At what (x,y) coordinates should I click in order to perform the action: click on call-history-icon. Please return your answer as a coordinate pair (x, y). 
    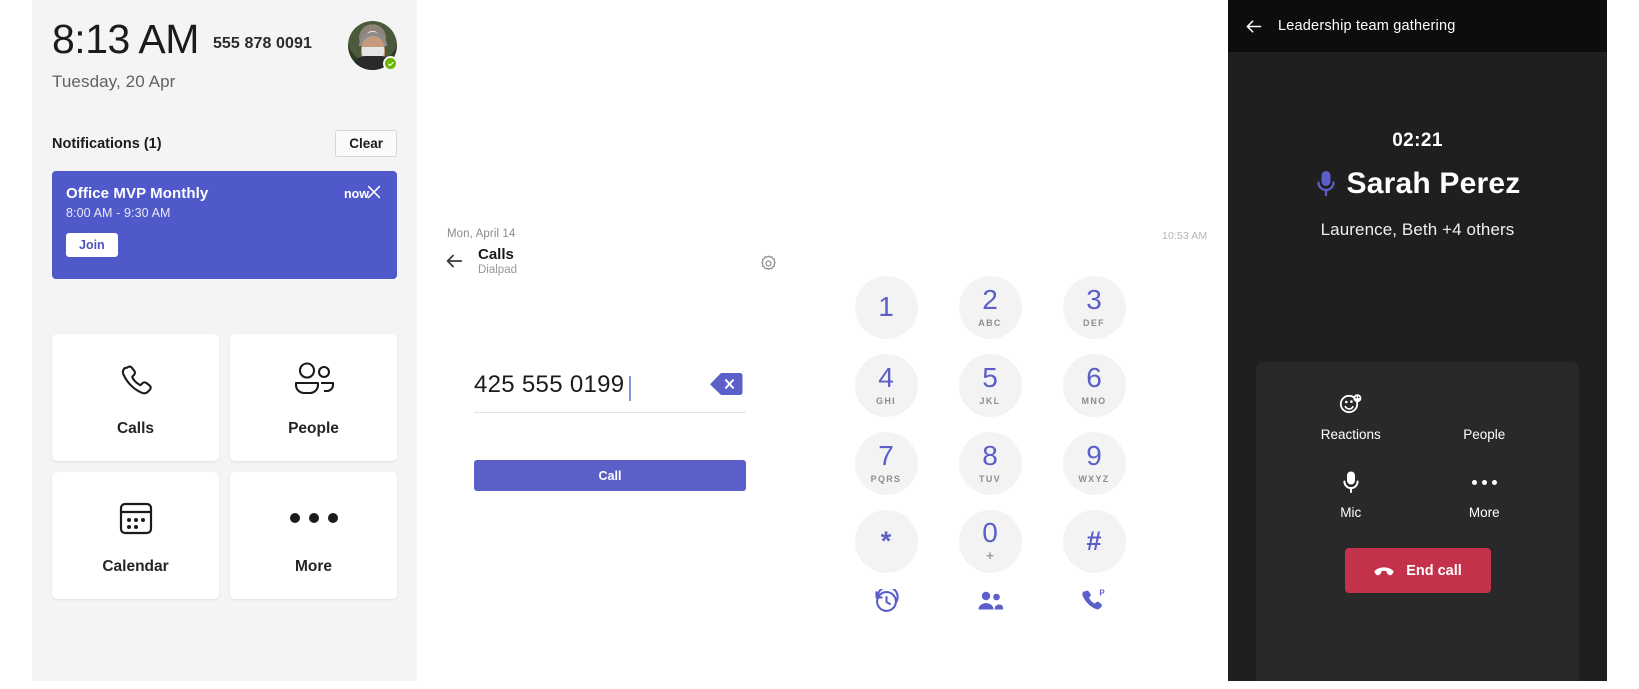
    Looking at the image, I should click on (886, 601).